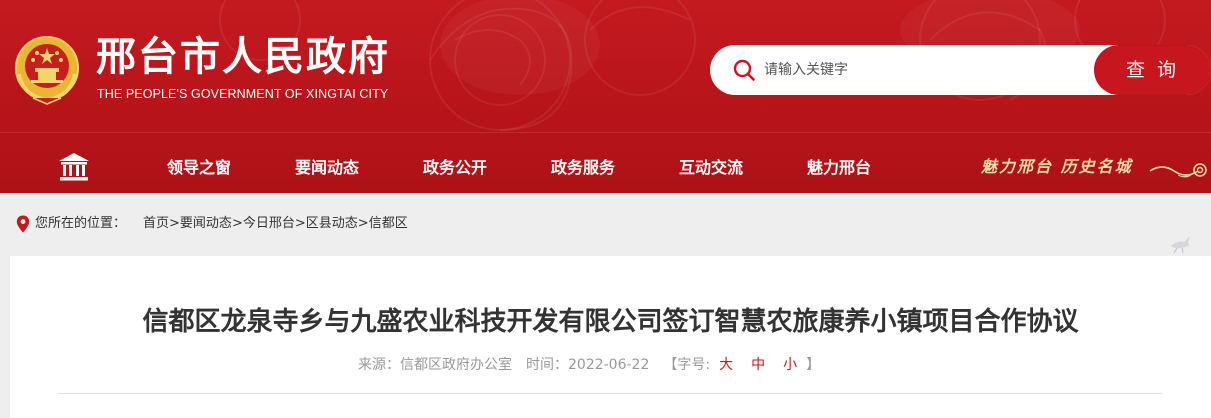 This screenshot has height=418, width=1211. I want to click on breadcrumb-item-today-xingtai: 今日邢台, so click(269, 223).